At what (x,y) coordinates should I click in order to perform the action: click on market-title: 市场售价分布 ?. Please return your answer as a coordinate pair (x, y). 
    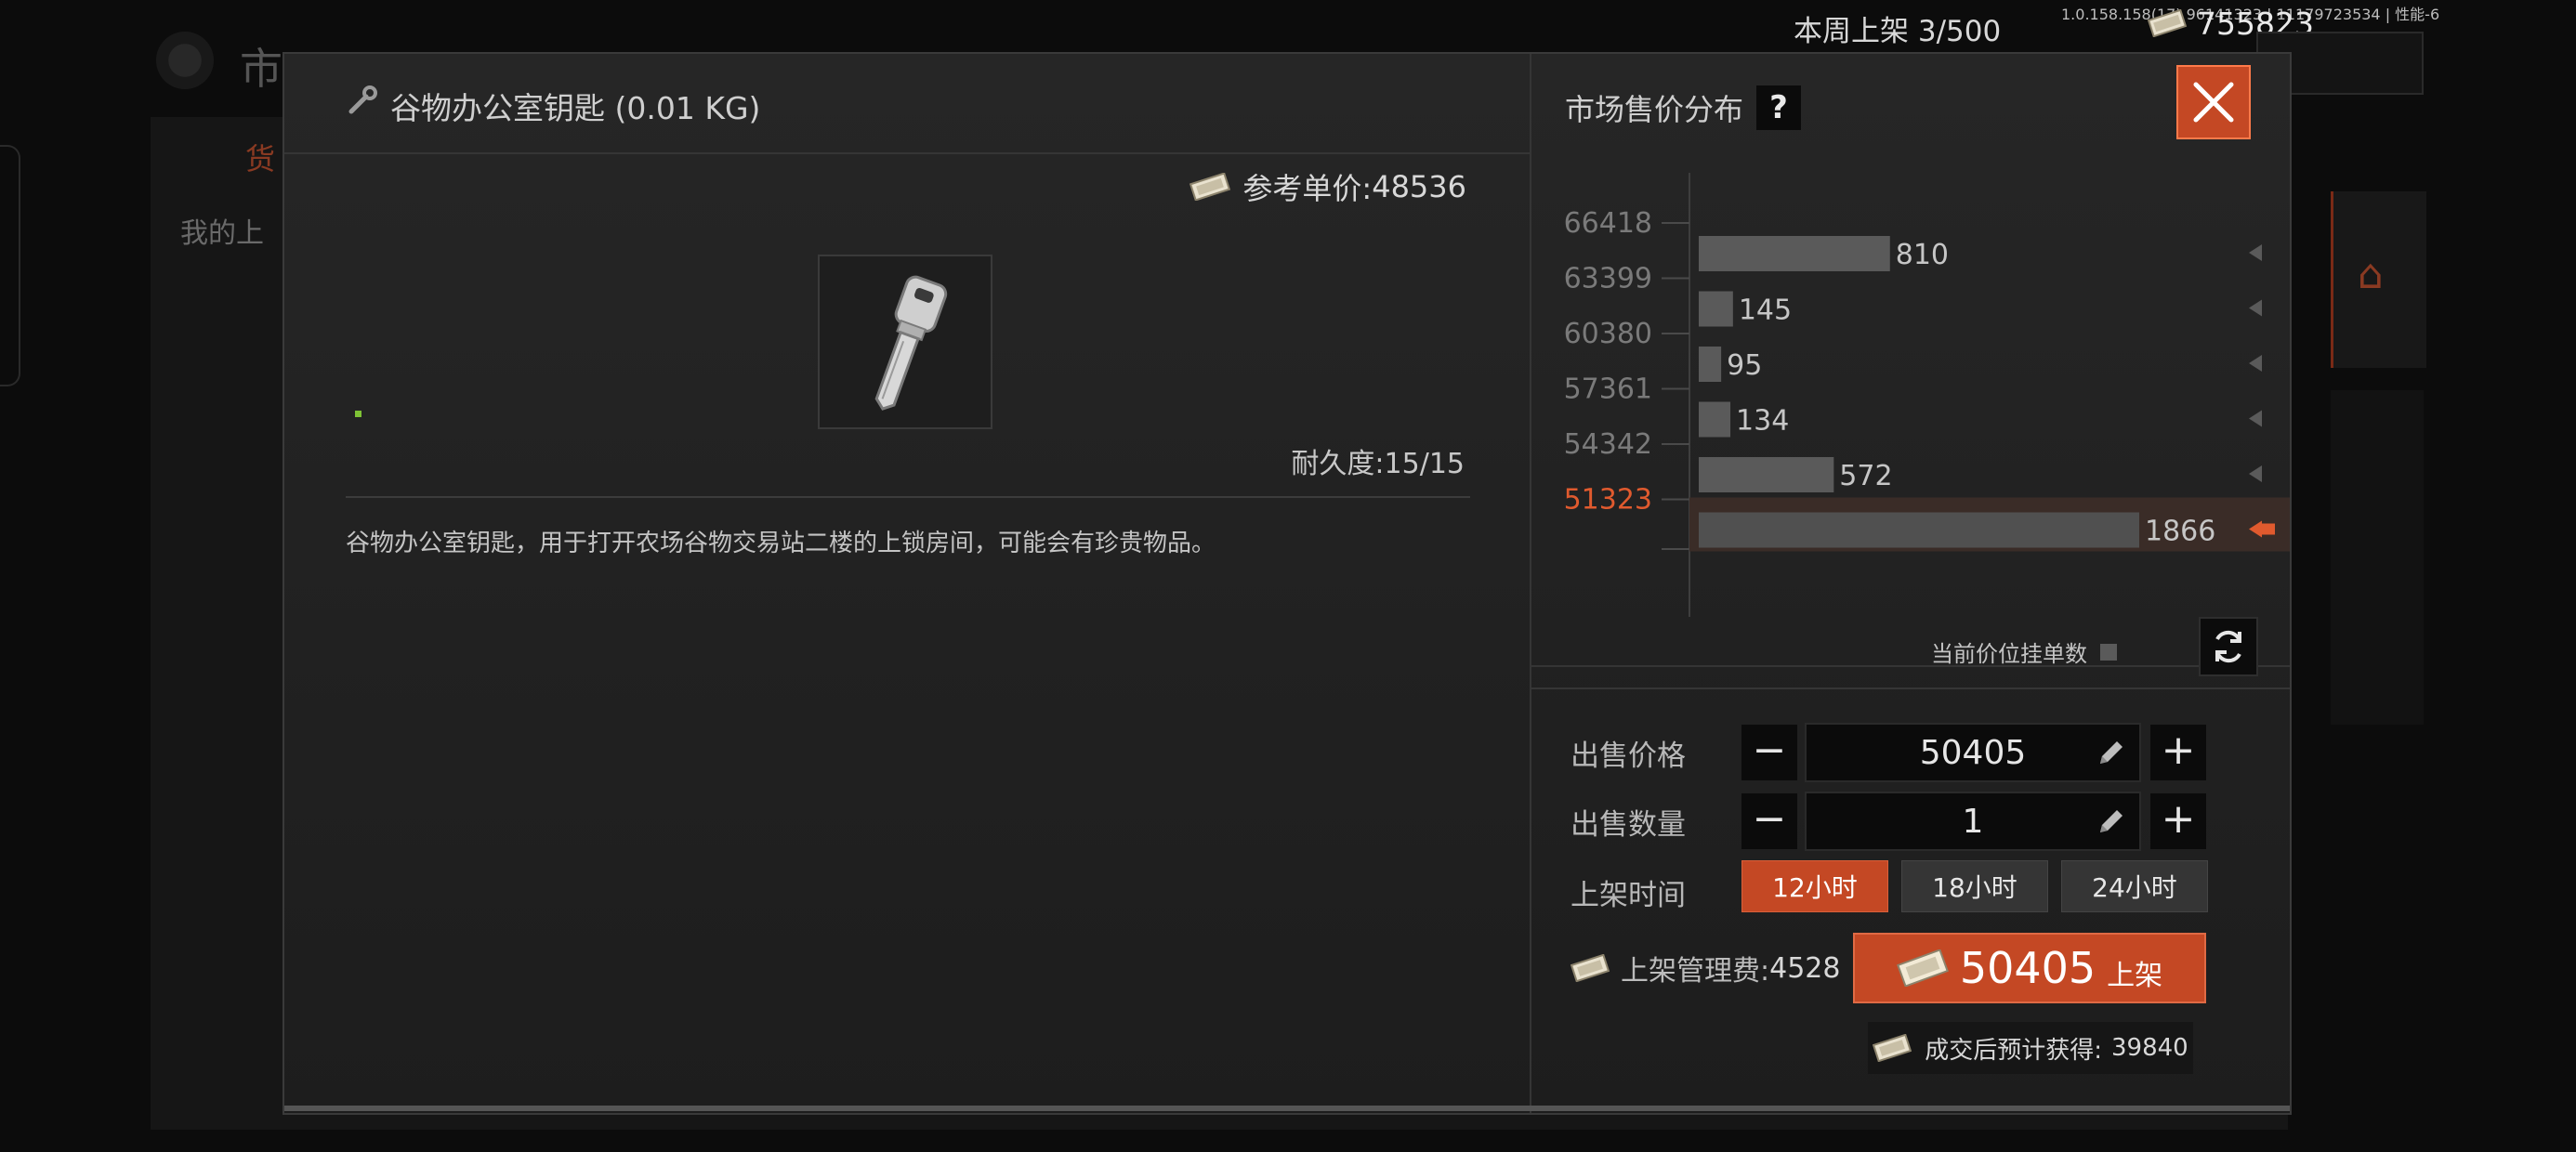
    Looking at the image, I should click on (1683, 107).